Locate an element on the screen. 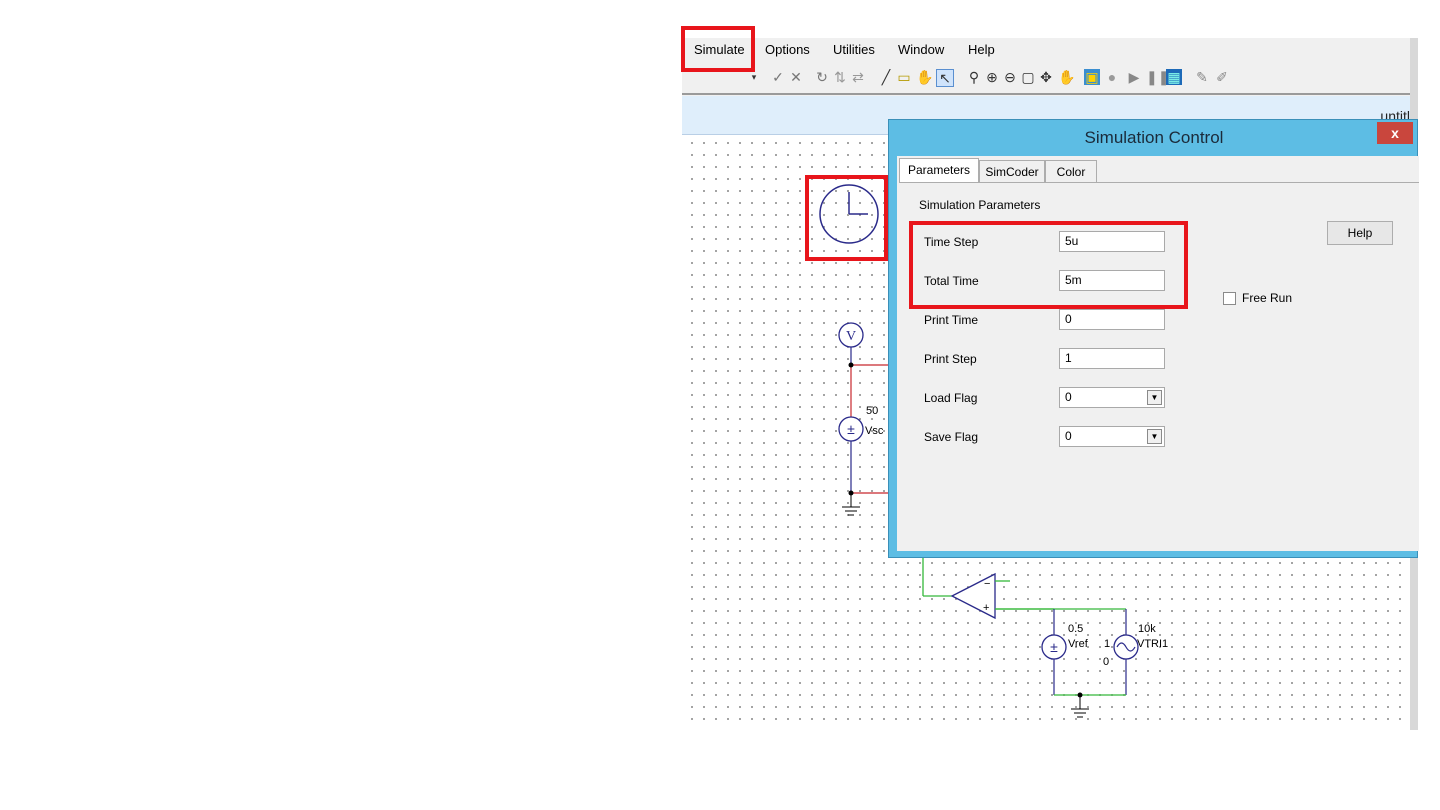 This screenshot has height=810, width=1440. vsc-name: Vsc is located at coordinates (874, 431).